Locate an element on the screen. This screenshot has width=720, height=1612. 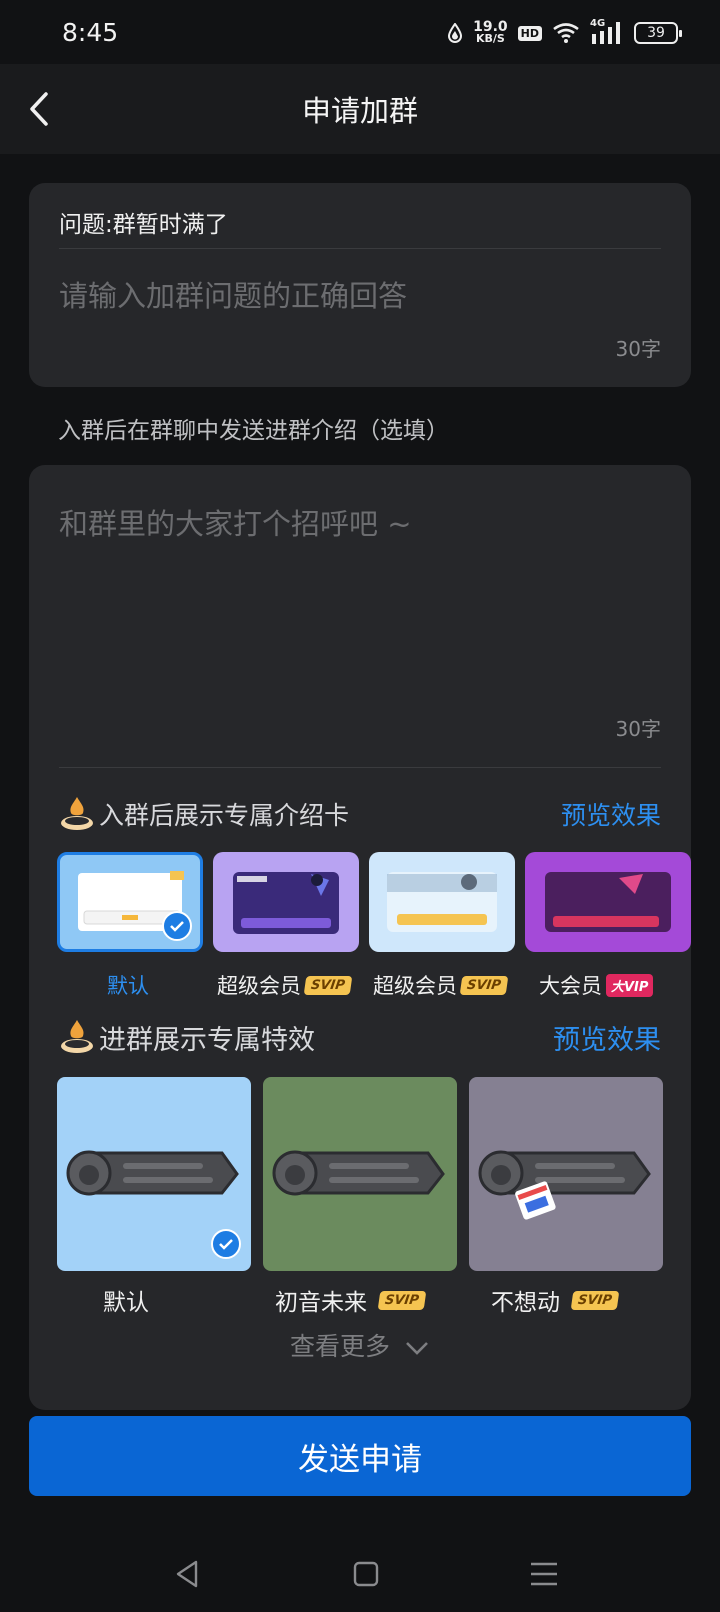
battery-level: 39 is located at coordinates (656, 33).